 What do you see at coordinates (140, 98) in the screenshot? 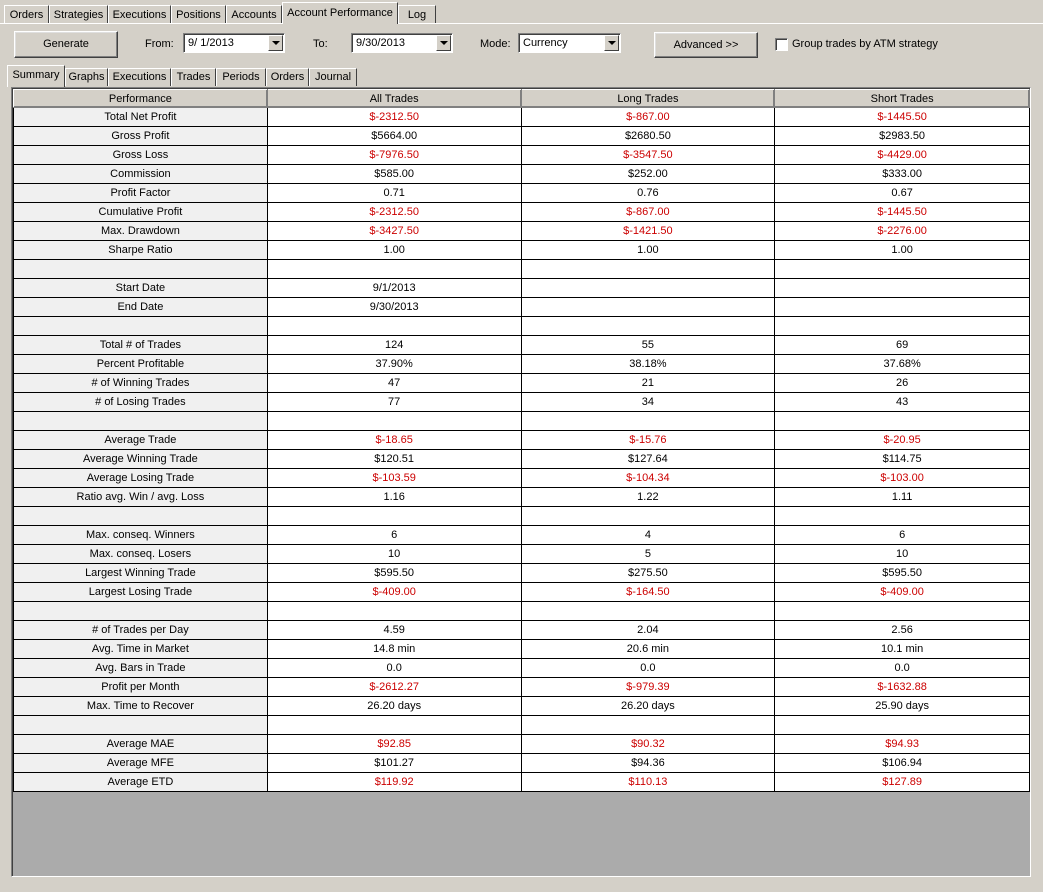
I see `column-header-performance: Performance` at bounding box center [140, 98].